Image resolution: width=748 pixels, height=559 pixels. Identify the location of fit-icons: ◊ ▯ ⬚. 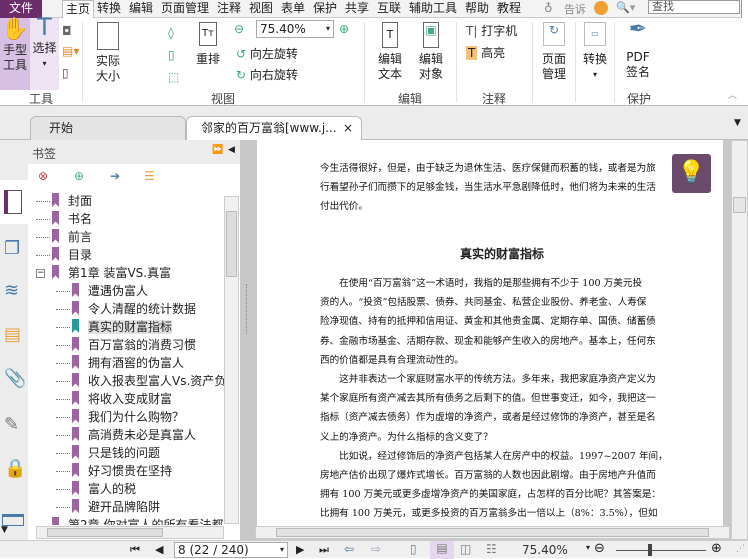
(173, 55).